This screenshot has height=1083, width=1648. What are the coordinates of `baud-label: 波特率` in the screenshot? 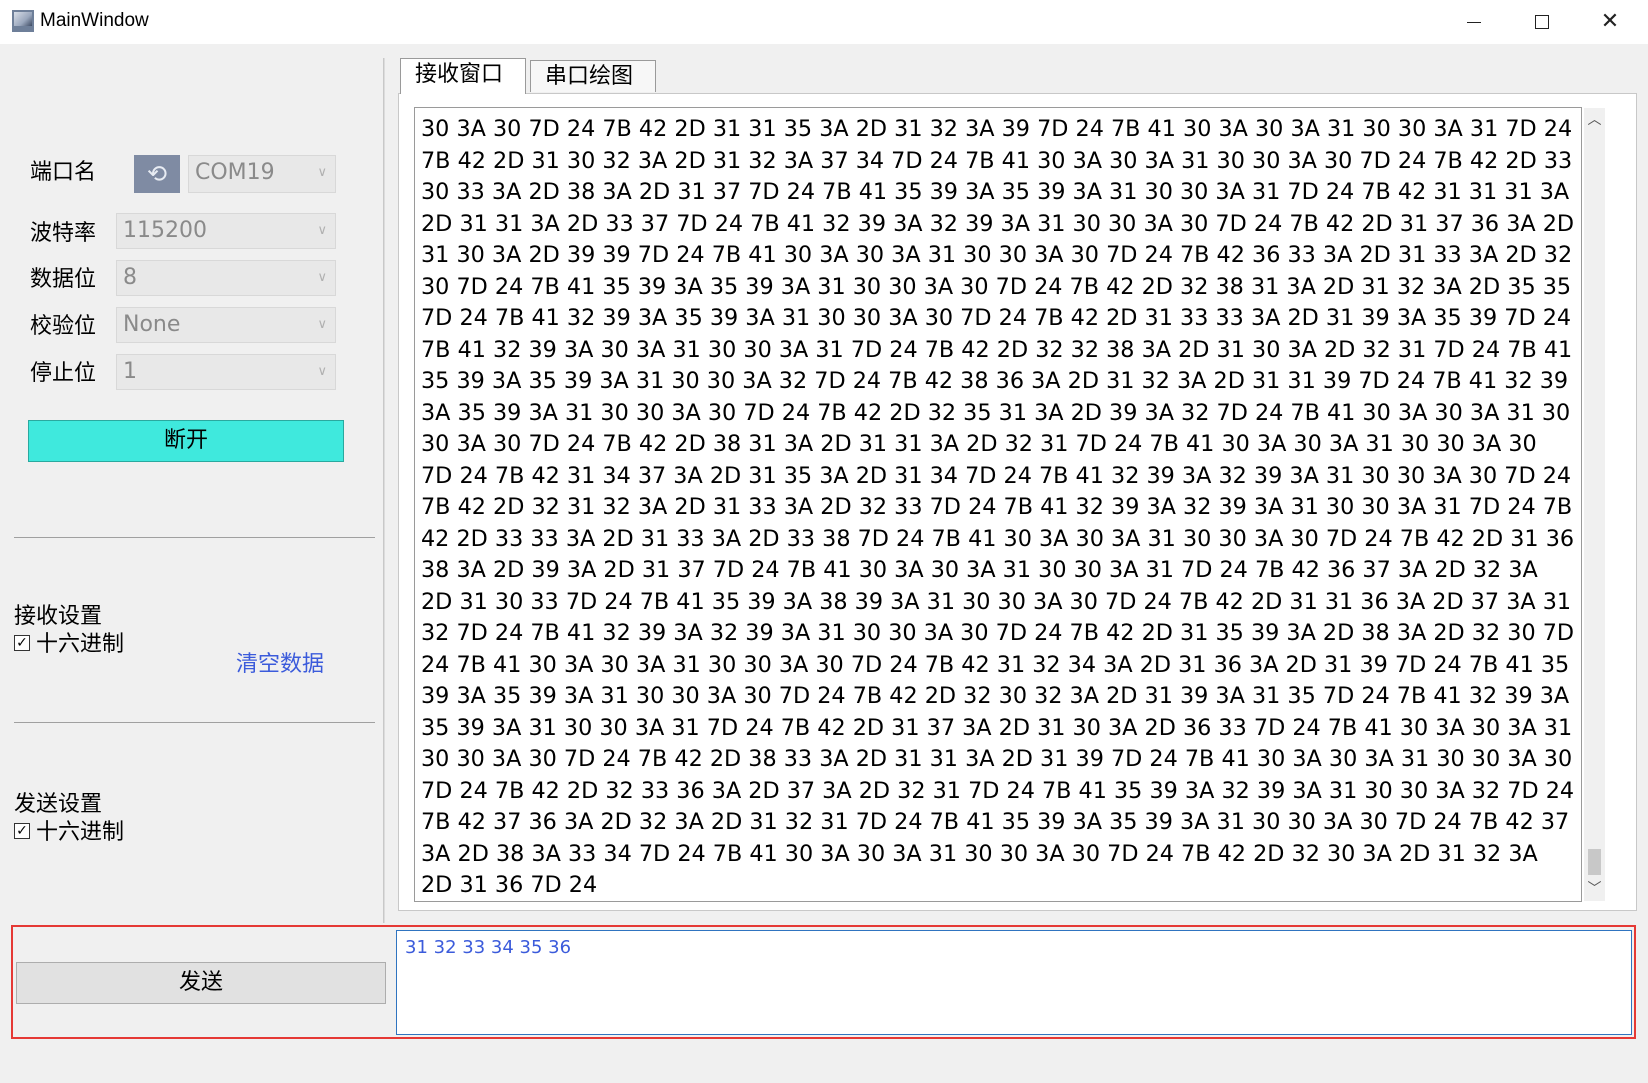 It's located at (63, 233).